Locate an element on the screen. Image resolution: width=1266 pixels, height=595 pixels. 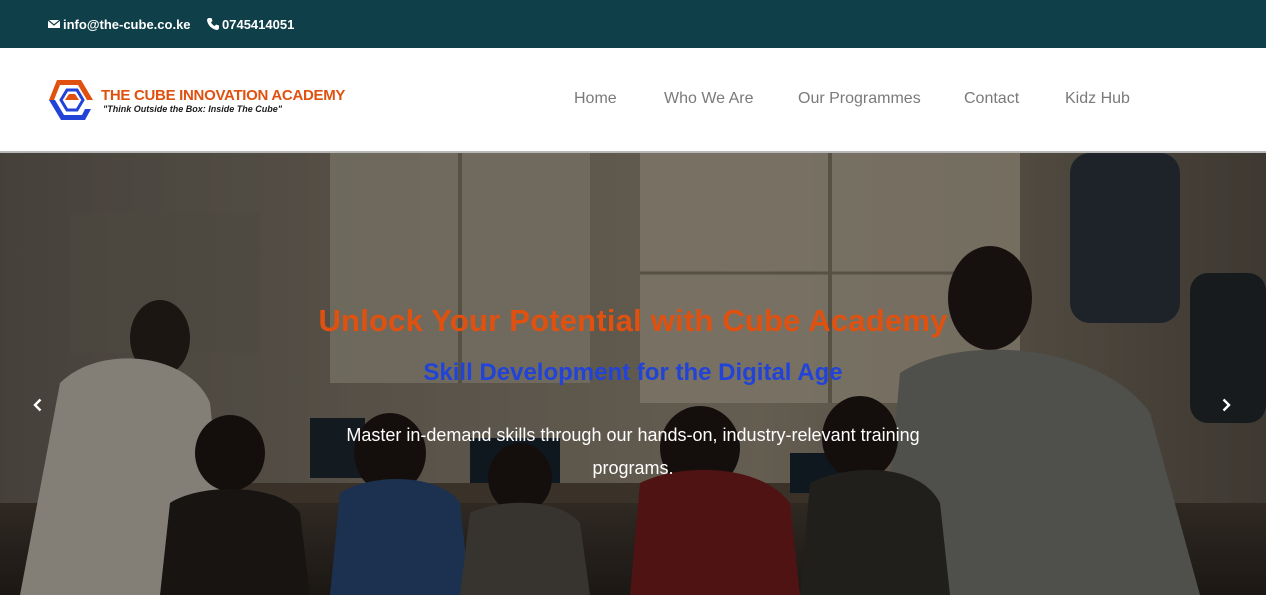
top-contact-bar: info@the-cube.co.ke 0745414051 is located at coordinates (633, 24).